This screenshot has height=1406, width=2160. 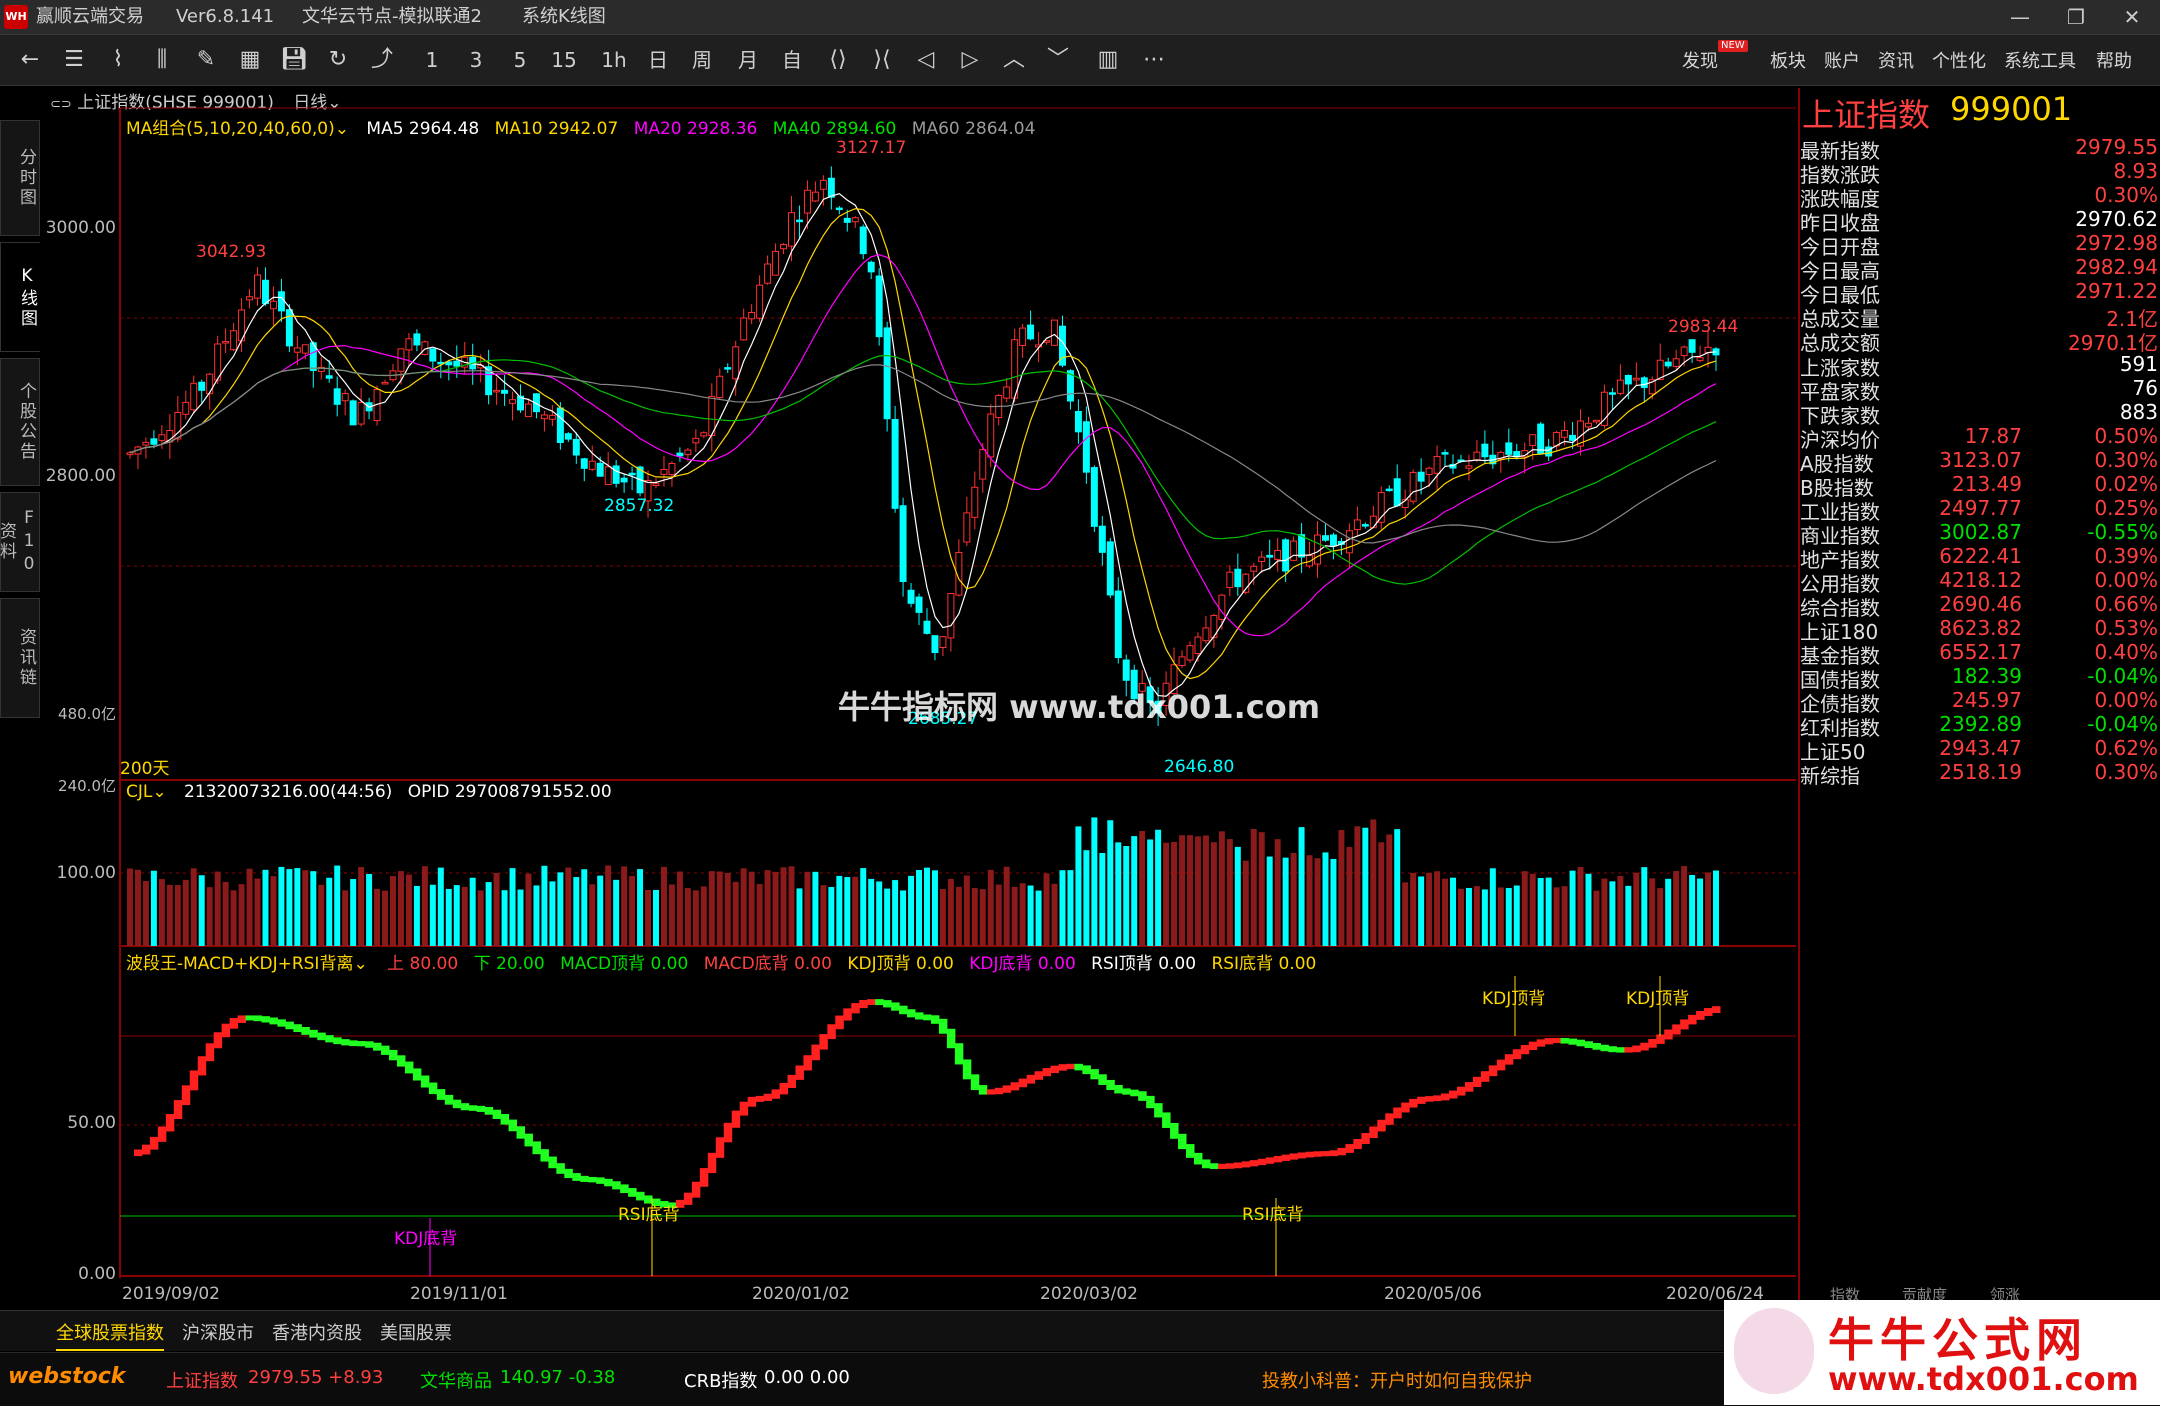 What do you see at coordinates (748, 60) in the screenshot?
I see `period-month: 月` at bounding box center [748, 60].